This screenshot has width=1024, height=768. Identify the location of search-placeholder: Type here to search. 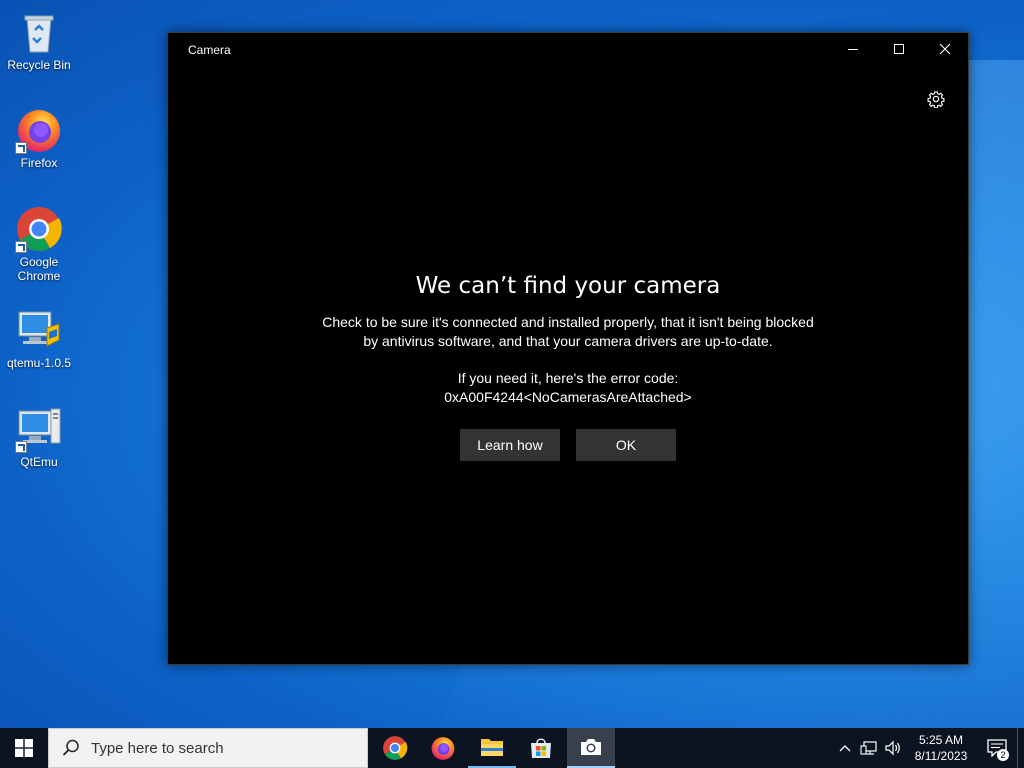
(157, 748).